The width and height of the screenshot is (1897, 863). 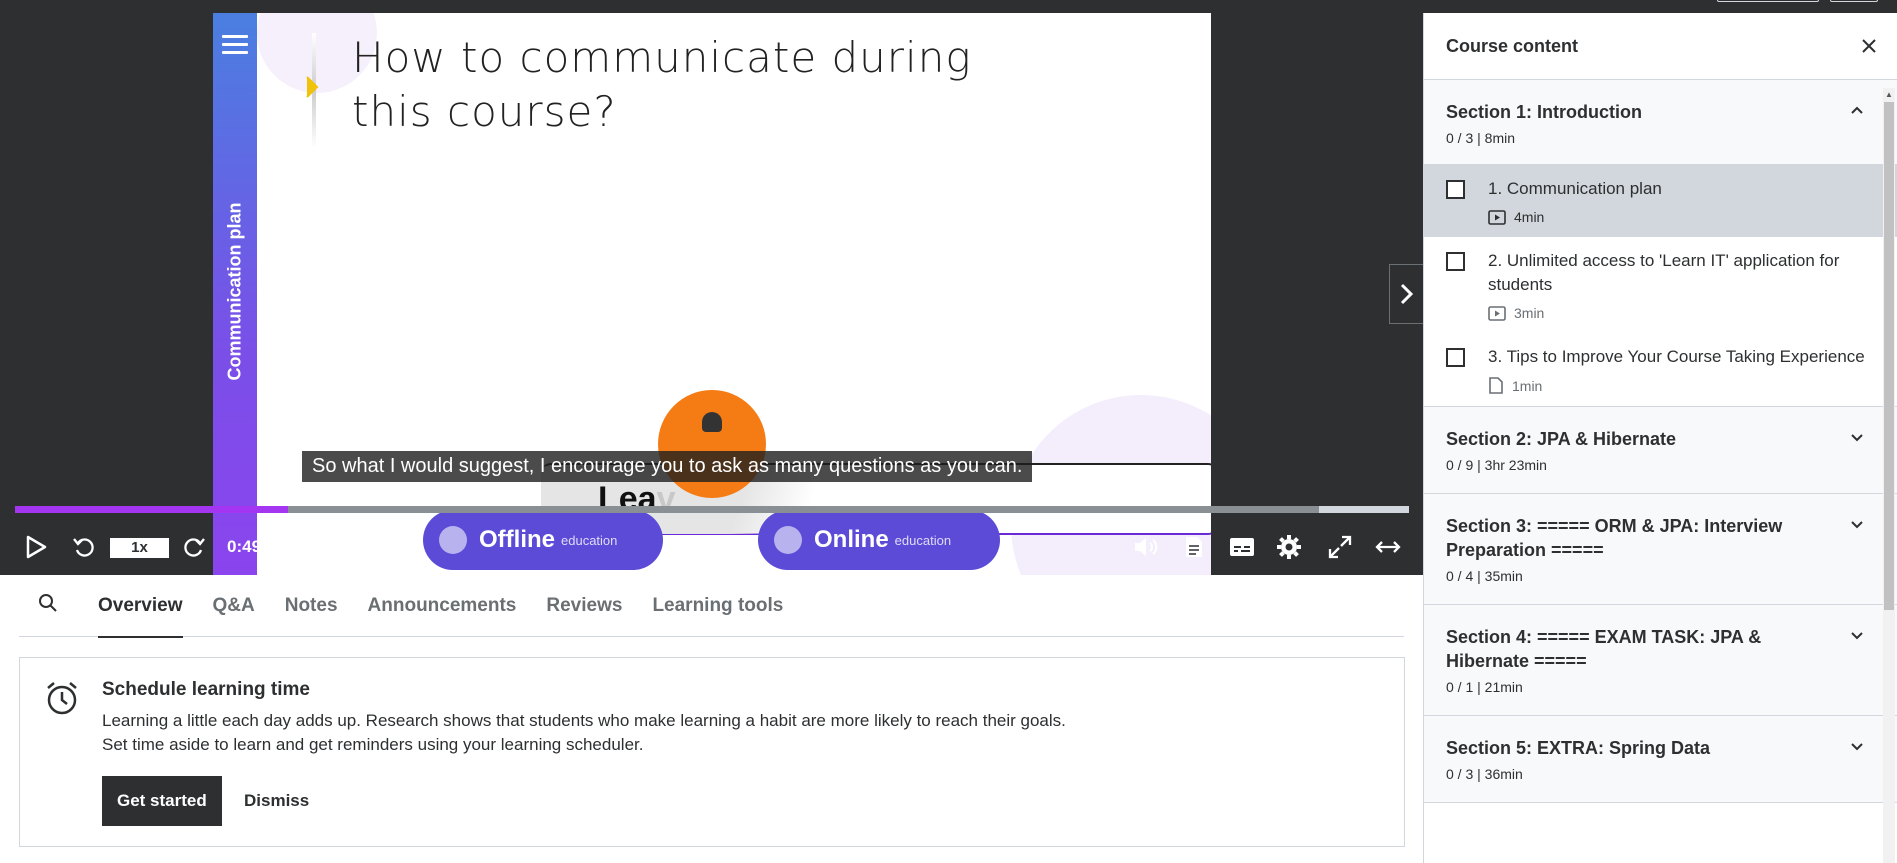 What do you see at coordinates (1497, 217) in the screenshot?
I see `video-icon` at bounding box center [1497, 217].